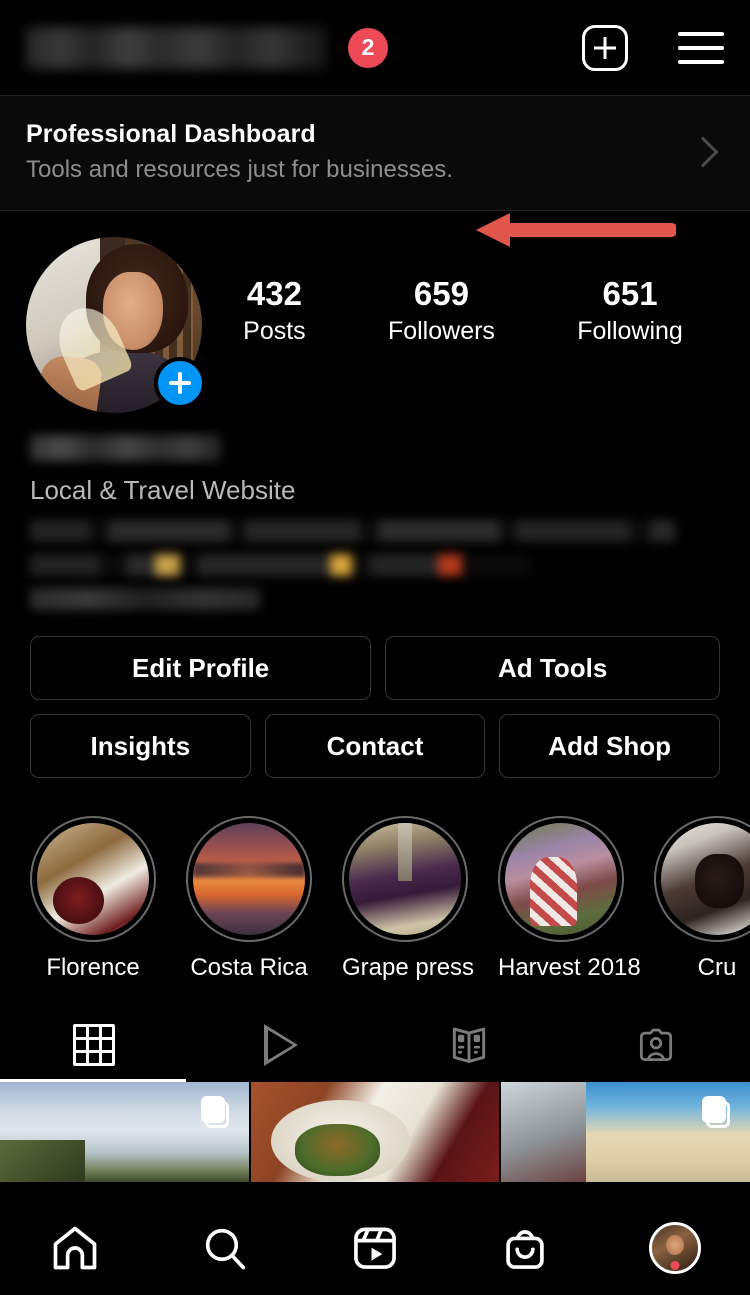 The width and height of the screenshot is (750, 1295). I want to click on ad-tools-button: Ad Tools, so click(552, 668).